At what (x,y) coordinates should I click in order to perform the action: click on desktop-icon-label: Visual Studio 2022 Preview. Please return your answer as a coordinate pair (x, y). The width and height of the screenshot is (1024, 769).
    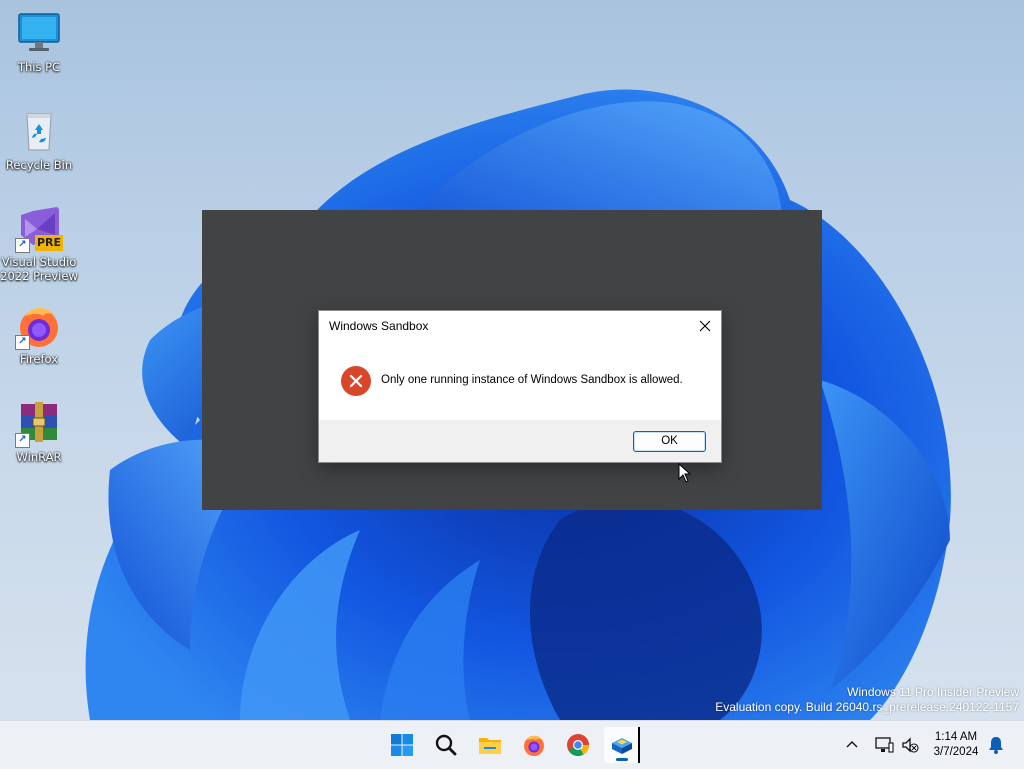
    Looking at the image, I should click on (39, 269).